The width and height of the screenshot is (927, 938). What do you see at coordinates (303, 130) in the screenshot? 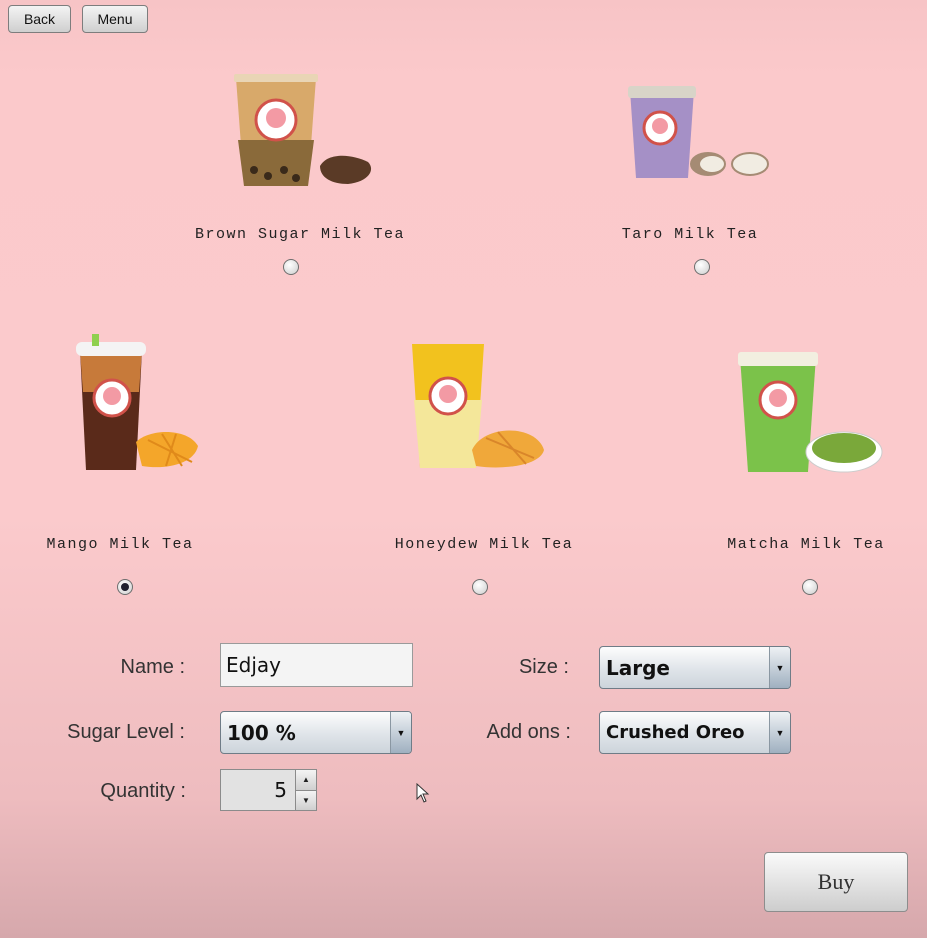
I see `brown-sugar-milk-tea-image` at bounding box center [303, 130].